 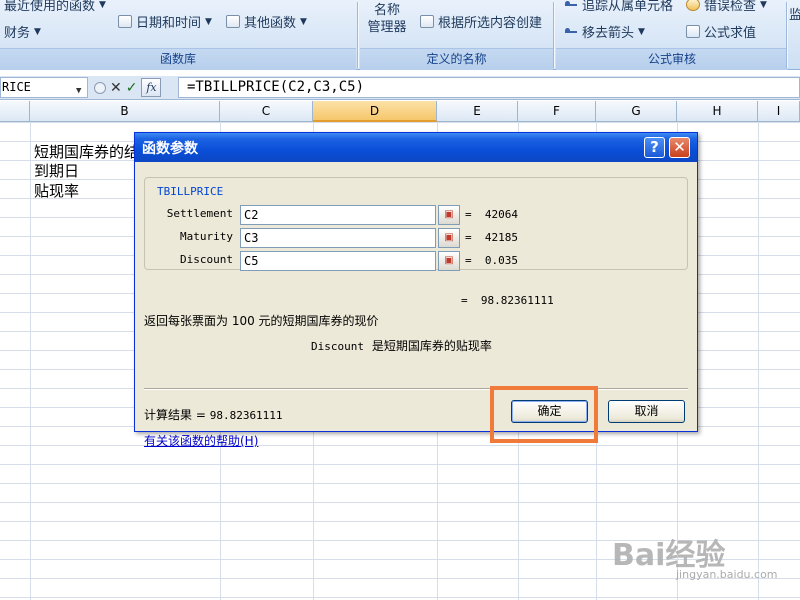 What do you see at coordinates (636, 111) in the screenshot?
I see `column-header-g: G` at bounding box center [636, 111].